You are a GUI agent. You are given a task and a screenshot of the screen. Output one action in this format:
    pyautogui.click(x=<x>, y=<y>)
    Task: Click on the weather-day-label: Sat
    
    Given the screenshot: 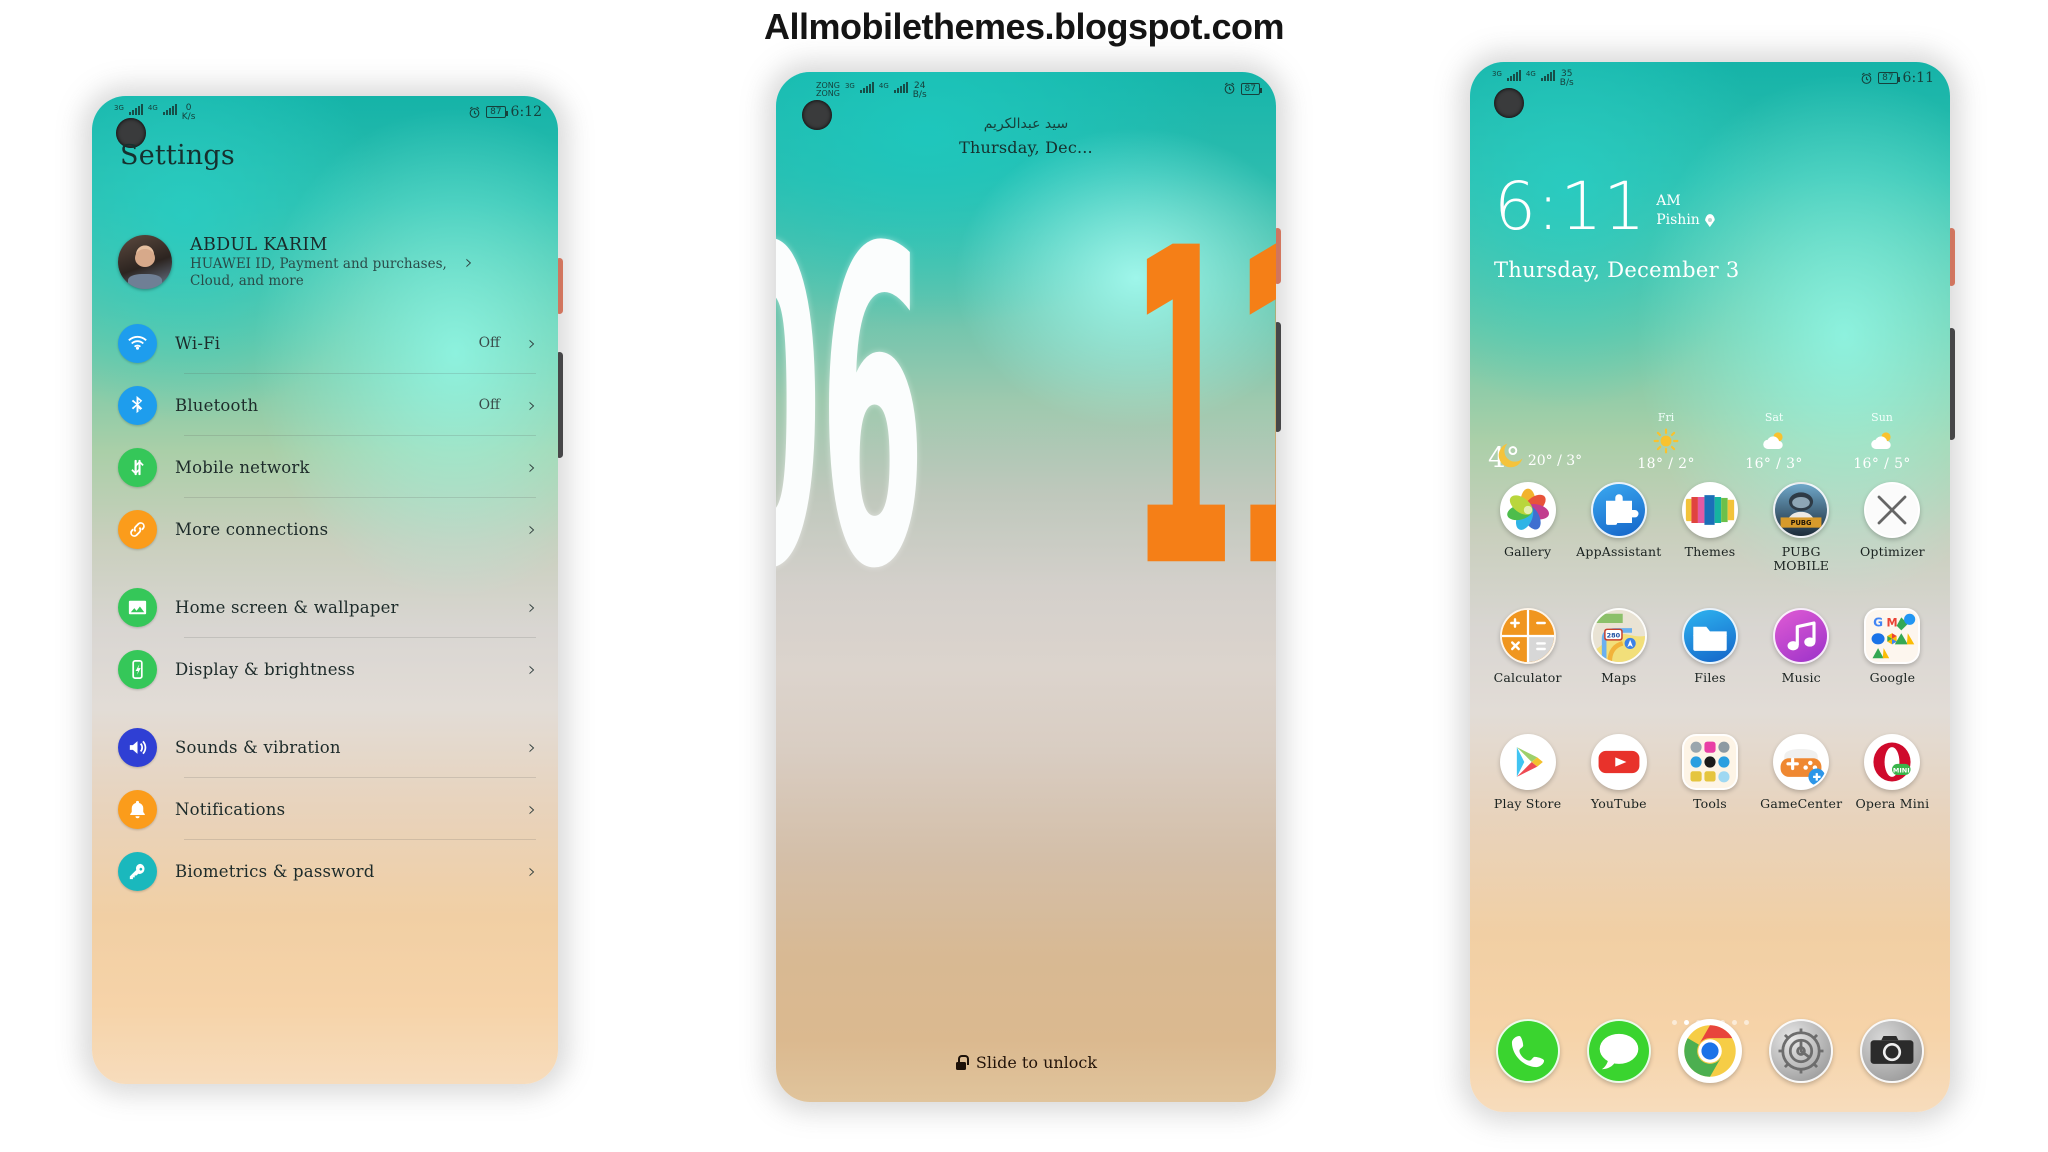 What is the action you would take?
    pyautogui.click(x=1774, y=417)
    